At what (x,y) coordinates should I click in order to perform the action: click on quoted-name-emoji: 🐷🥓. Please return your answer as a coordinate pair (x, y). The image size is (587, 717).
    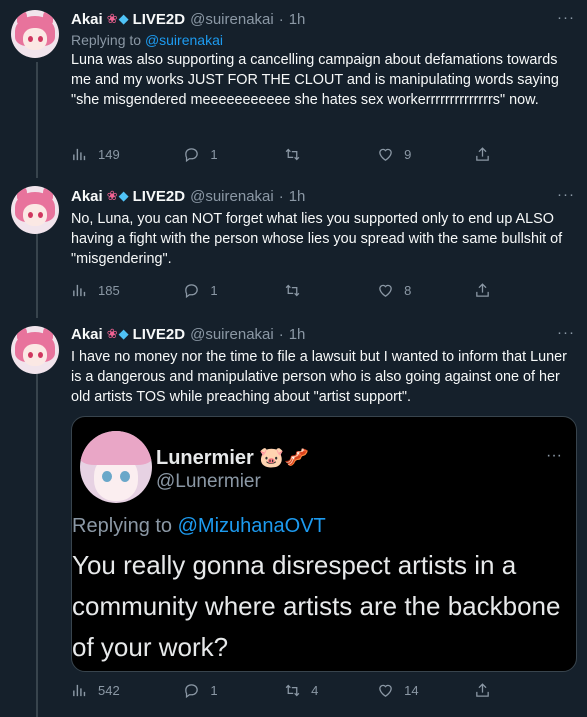
    Looking at the image, I should click on (284, 458).